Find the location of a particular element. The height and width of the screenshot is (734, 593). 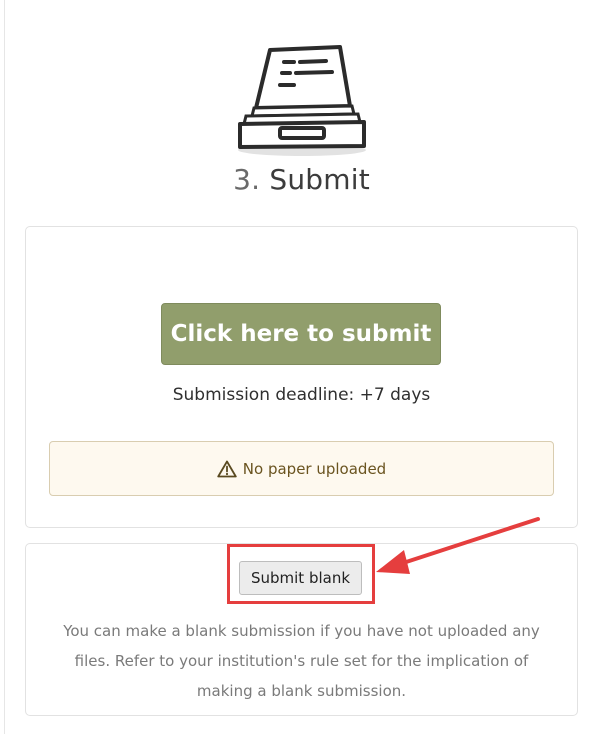

warning-triangle-icon is located at coordinates (227, 468).